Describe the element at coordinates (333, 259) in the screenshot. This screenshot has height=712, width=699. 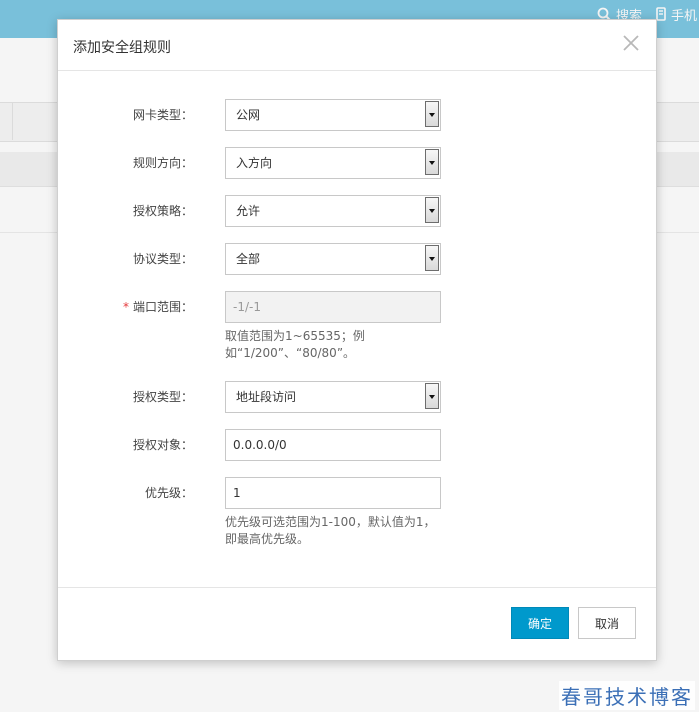
I see `protocol-select: 全部` at that location.